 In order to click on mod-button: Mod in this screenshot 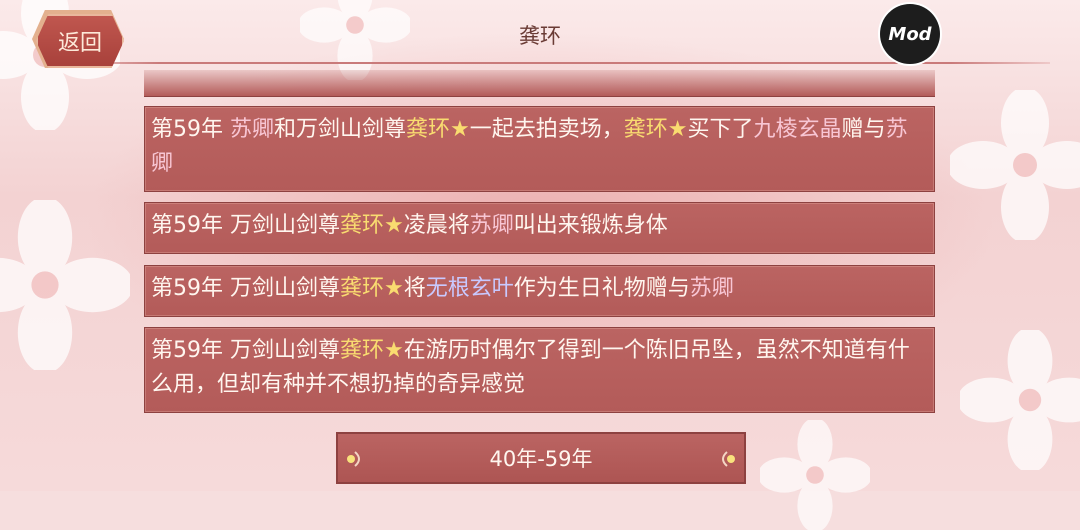, I will do `click(910, 34)`.